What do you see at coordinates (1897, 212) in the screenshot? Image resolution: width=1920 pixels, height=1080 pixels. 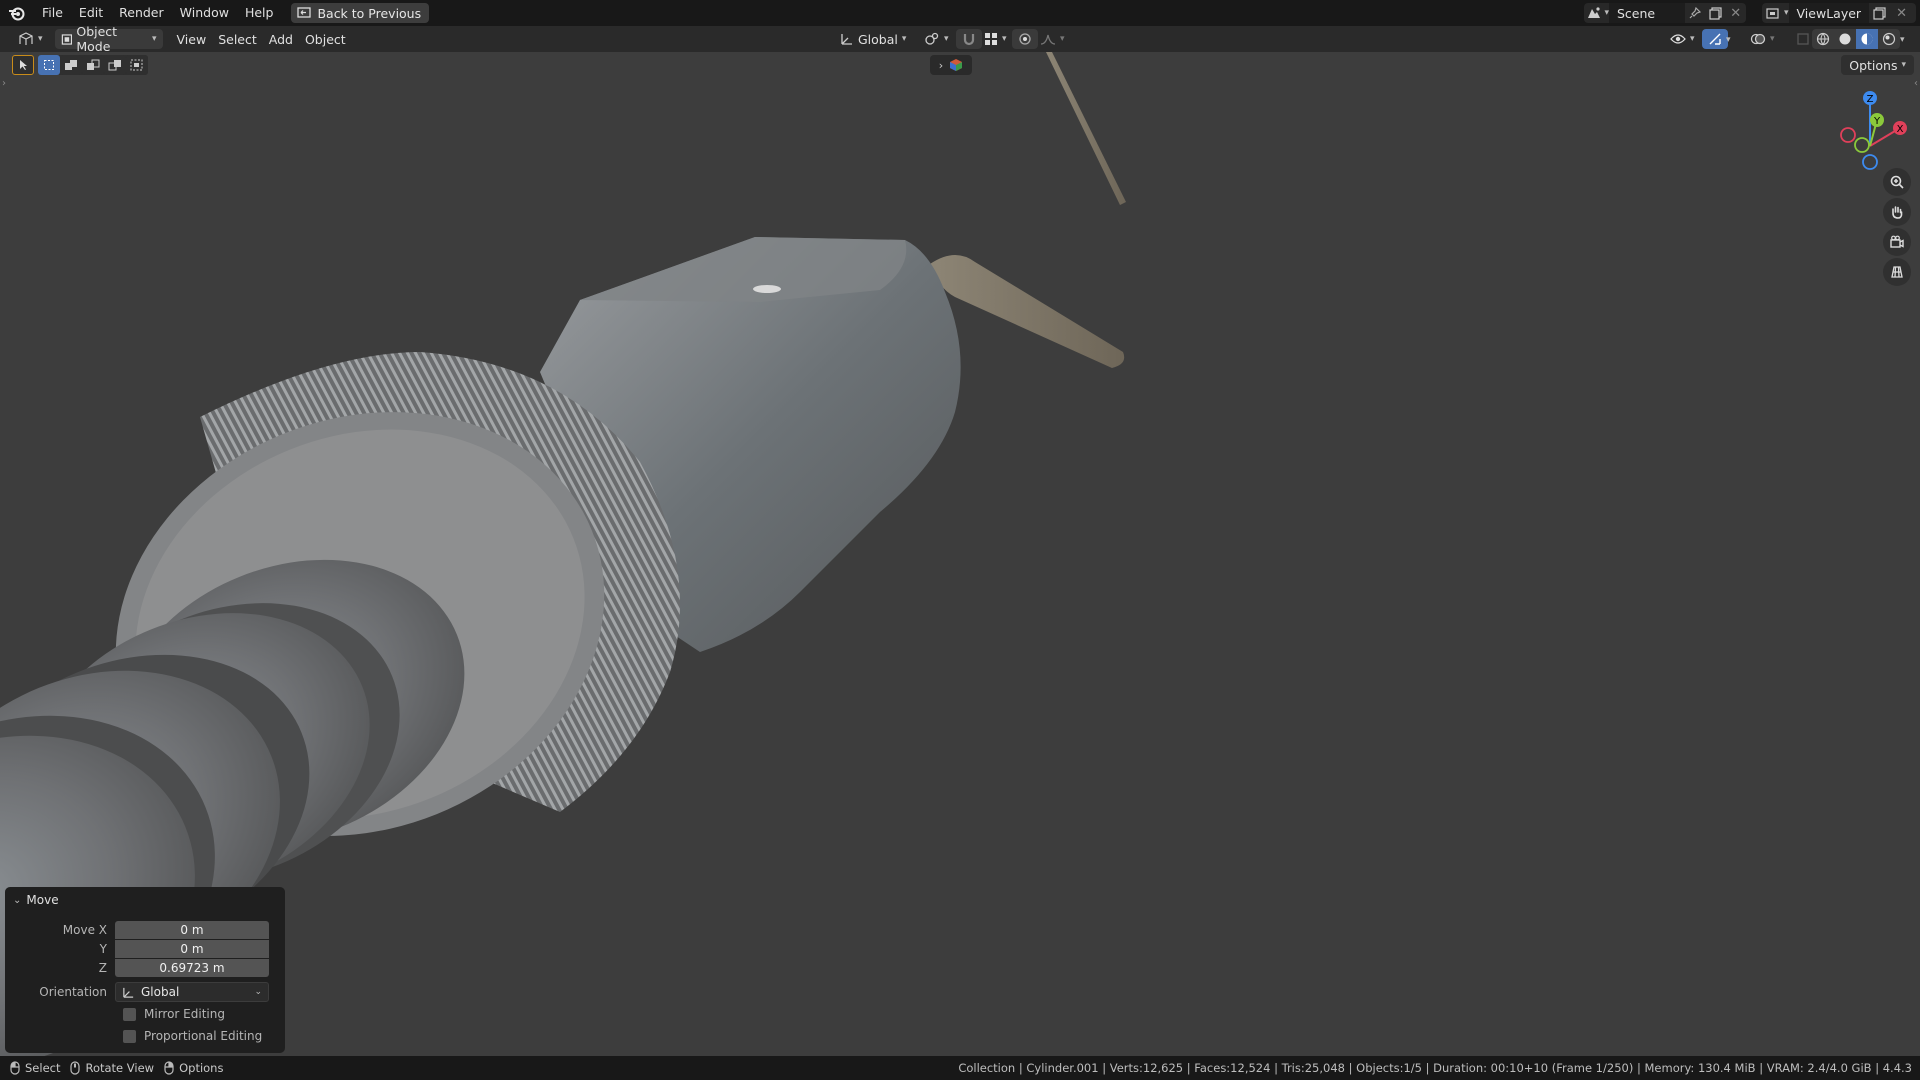 I see `pan-view-hand-icon` at bounding box center [1897, 212].